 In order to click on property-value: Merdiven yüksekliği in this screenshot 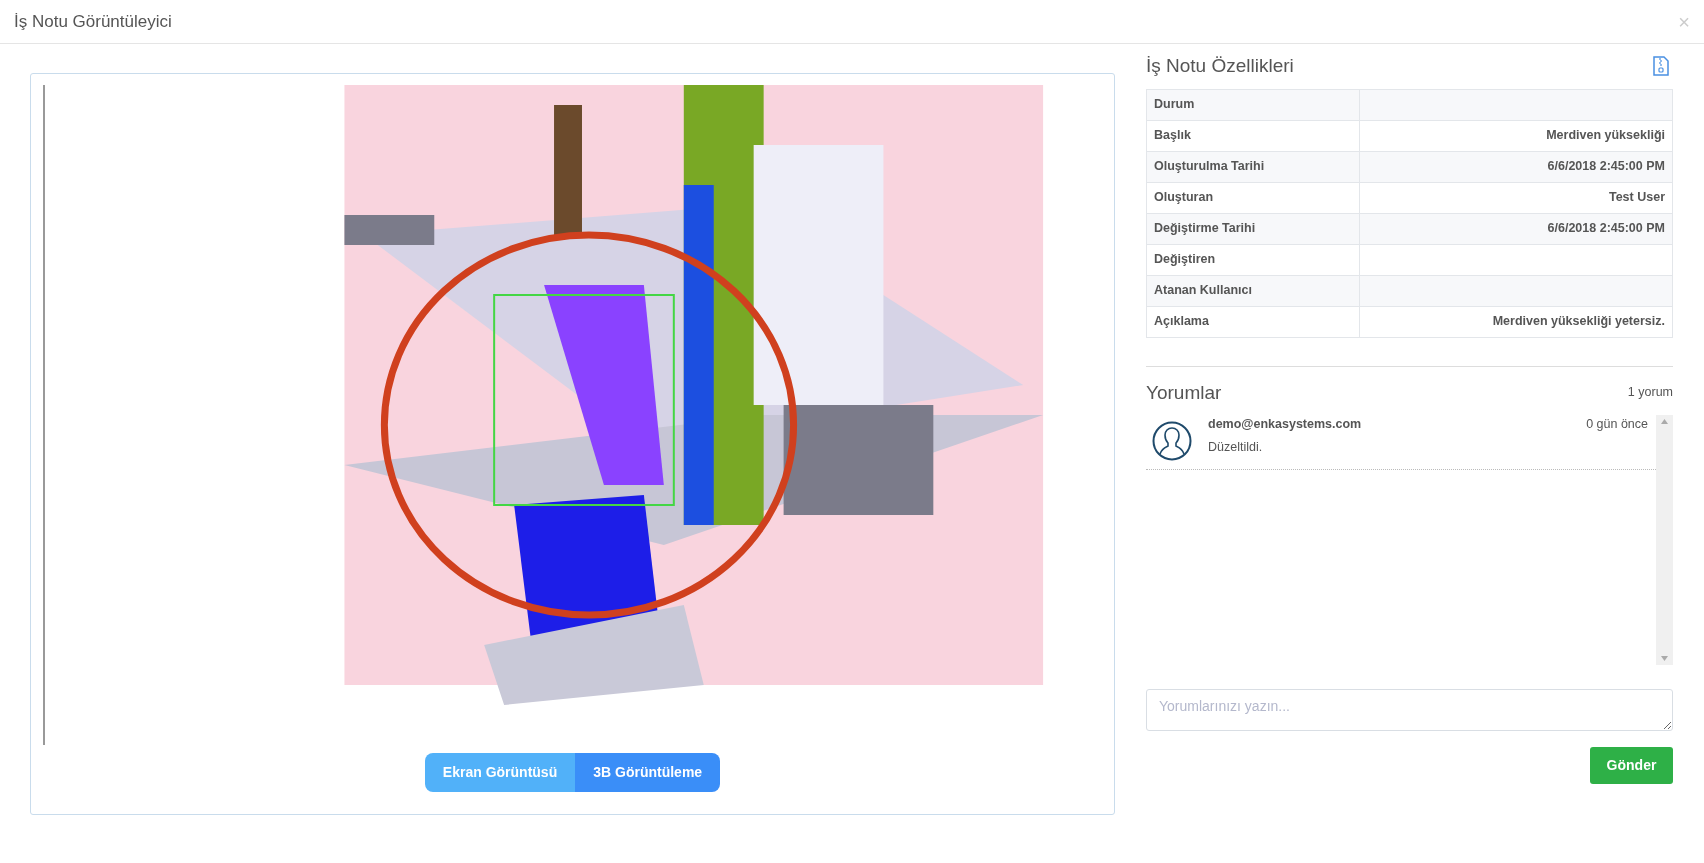, I will do `click(1516, 135)`.